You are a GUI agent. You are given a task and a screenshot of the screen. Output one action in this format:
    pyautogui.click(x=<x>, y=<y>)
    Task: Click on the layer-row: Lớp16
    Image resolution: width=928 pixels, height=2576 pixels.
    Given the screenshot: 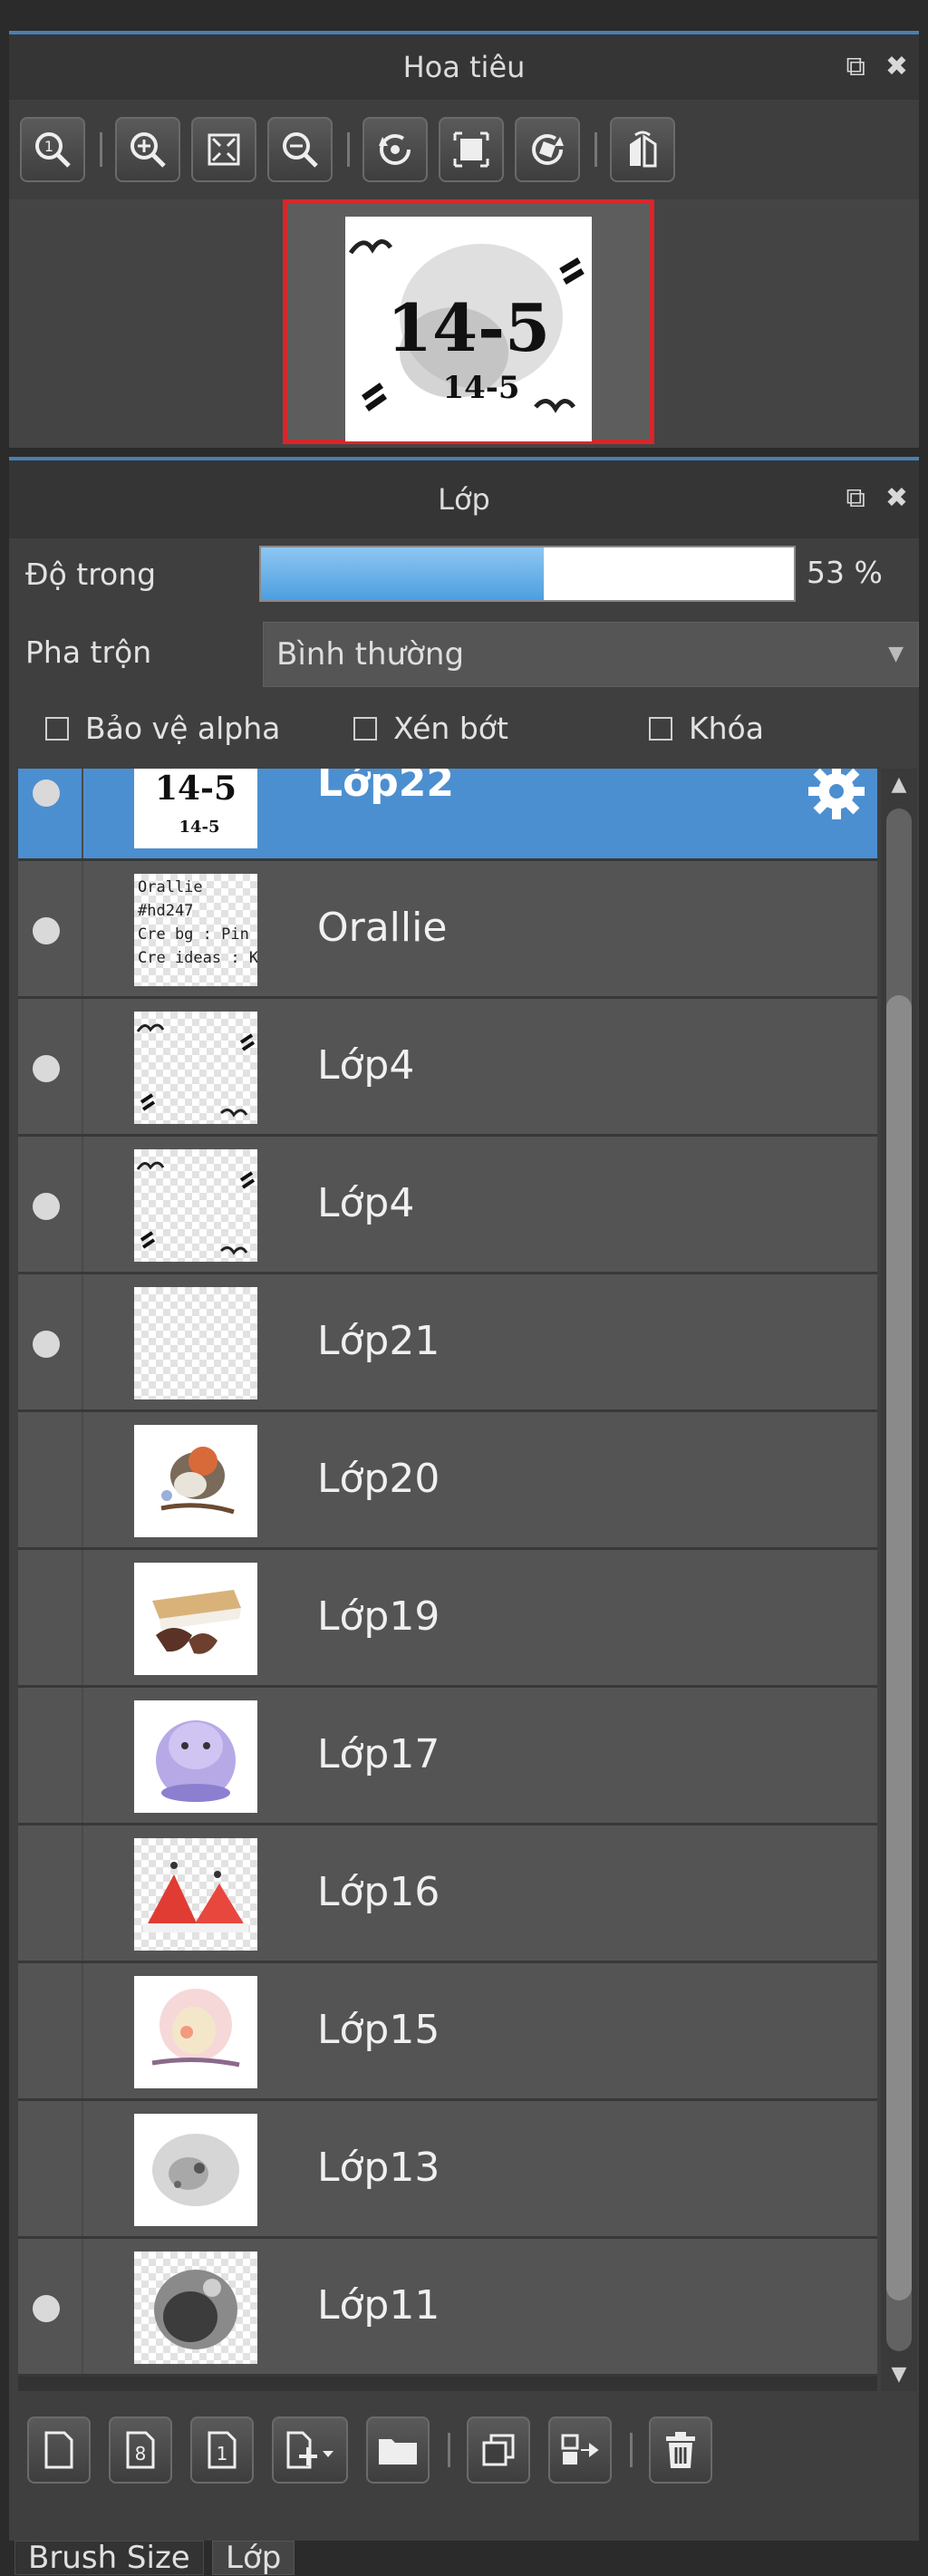 What is the action you would take?
    pyautogui.click(x=447, y=1894)
    